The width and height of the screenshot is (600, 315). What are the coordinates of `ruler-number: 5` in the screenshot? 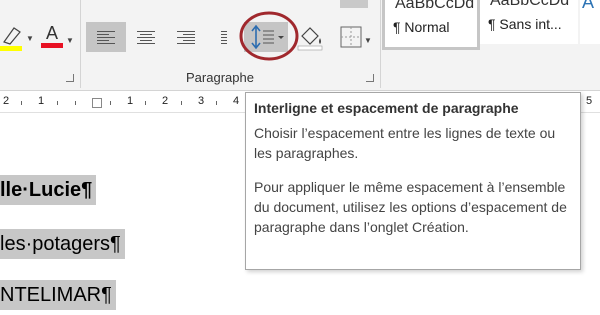 It's located at (589, 101).